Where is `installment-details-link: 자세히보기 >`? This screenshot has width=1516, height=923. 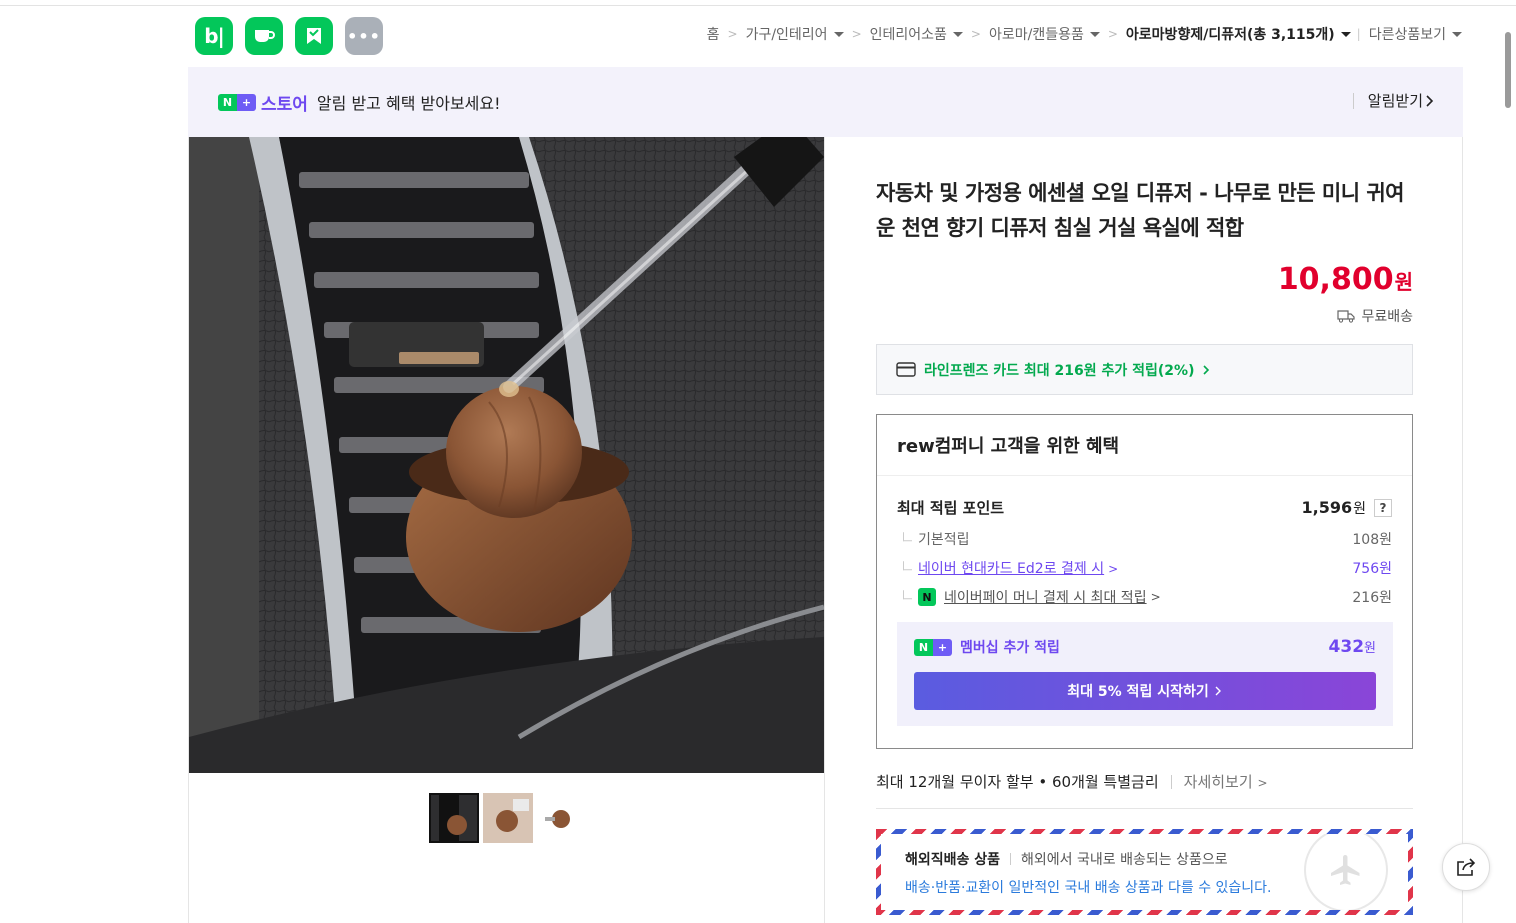
installment-details-link: 자세히보기 > is located at coordinates (1226, 781).